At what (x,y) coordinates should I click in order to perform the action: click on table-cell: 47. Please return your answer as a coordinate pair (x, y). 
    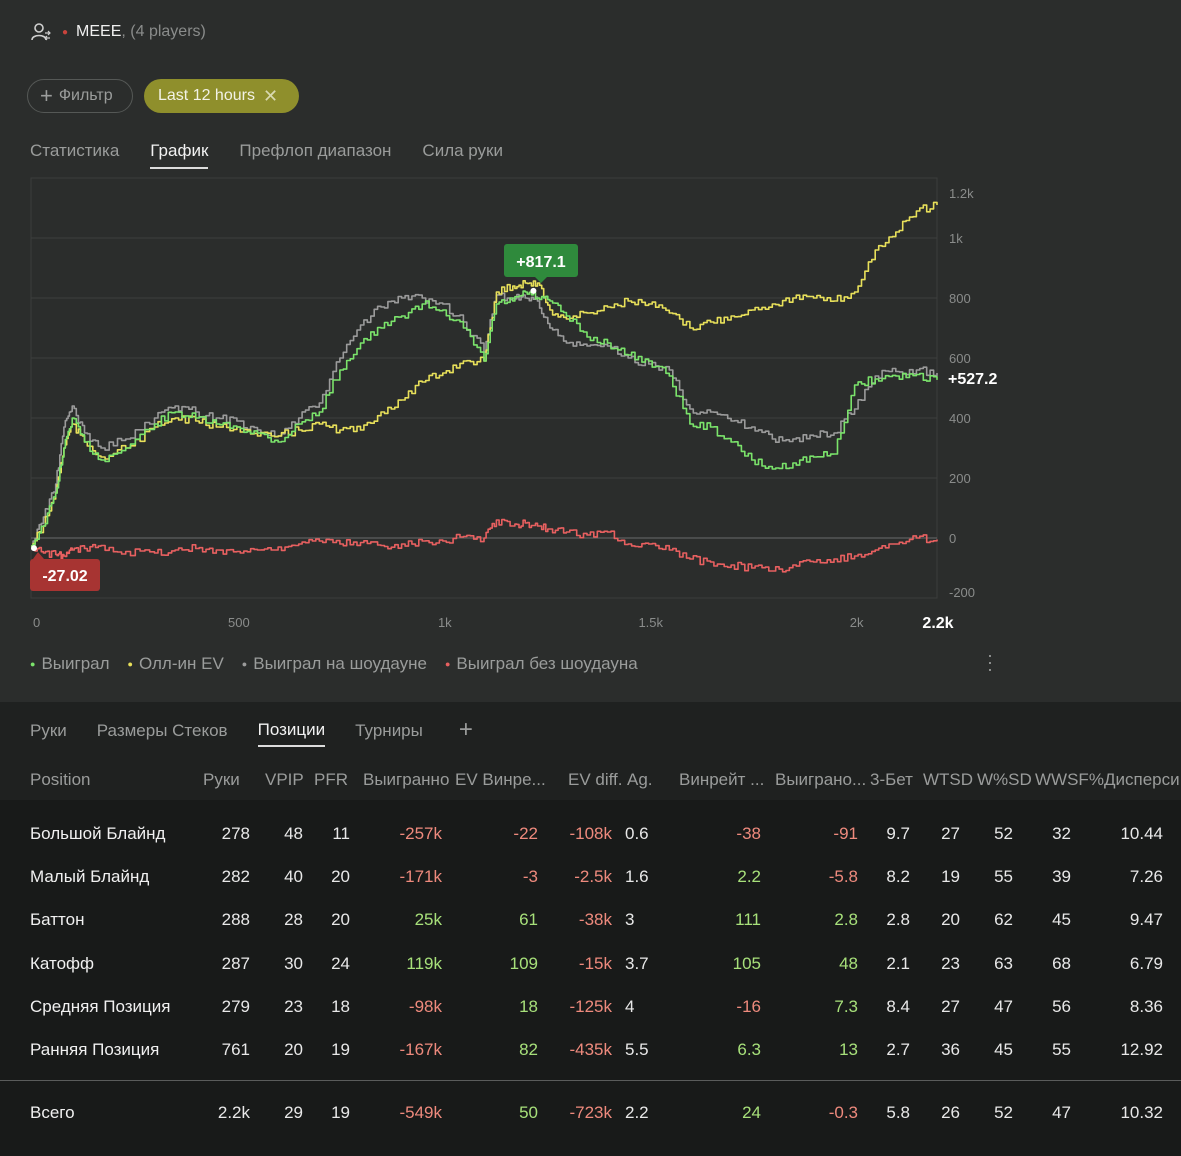
    Looking at the image, I should click on (1061, 1112).